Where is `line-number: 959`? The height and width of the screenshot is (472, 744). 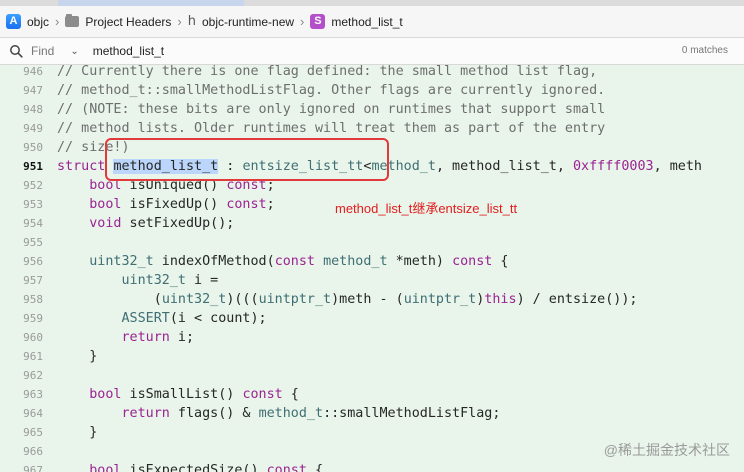
line-number: 959 is located at coordinates (21, 318).